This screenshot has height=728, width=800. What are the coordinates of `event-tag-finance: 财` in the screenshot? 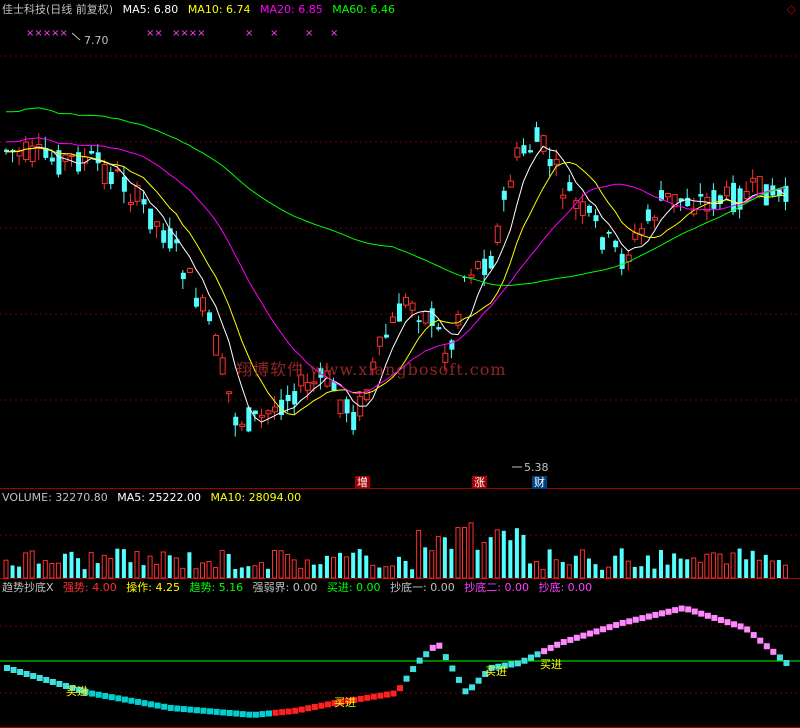 It's located at (539, 482).